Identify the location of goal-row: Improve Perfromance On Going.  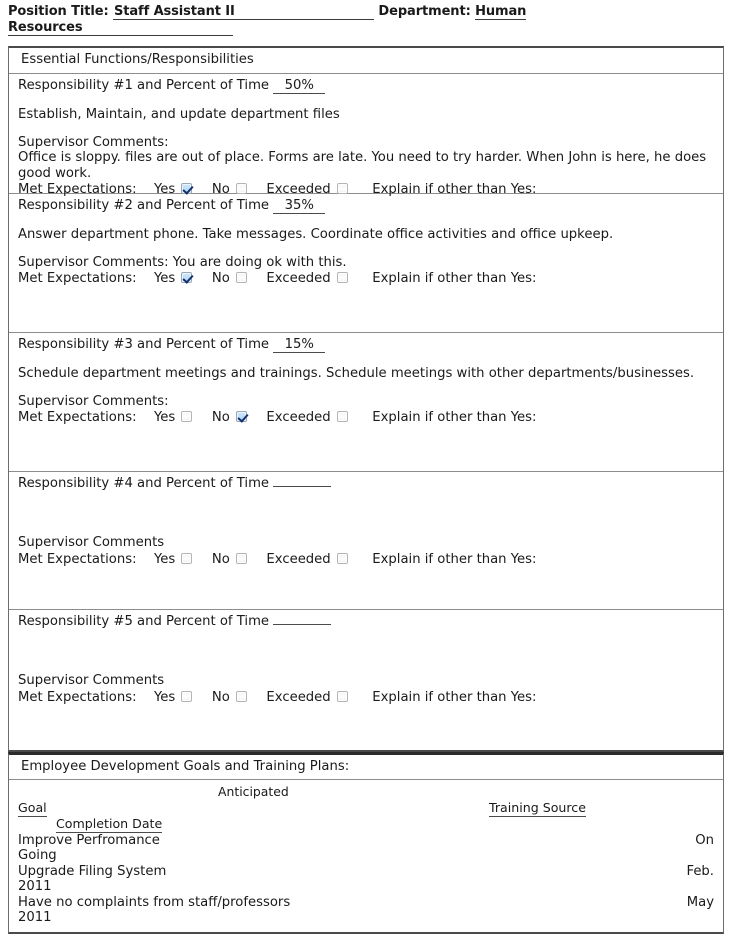
(366, 848).